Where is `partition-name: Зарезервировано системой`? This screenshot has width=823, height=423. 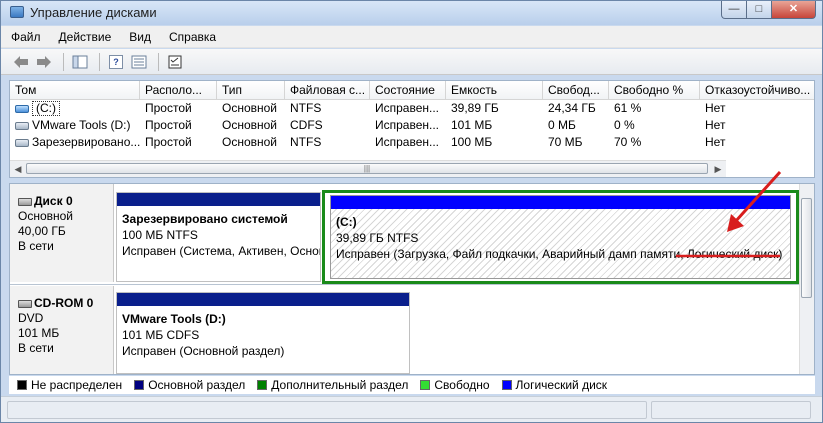
partition-name: Зарезервировано системой is located at coordinates (205, 219).